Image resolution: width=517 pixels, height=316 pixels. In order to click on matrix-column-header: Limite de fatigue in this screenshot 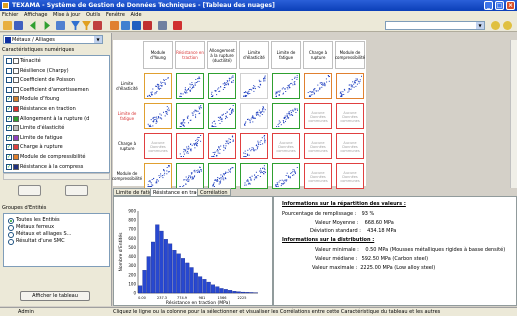, I will do `click(286, 55)`.